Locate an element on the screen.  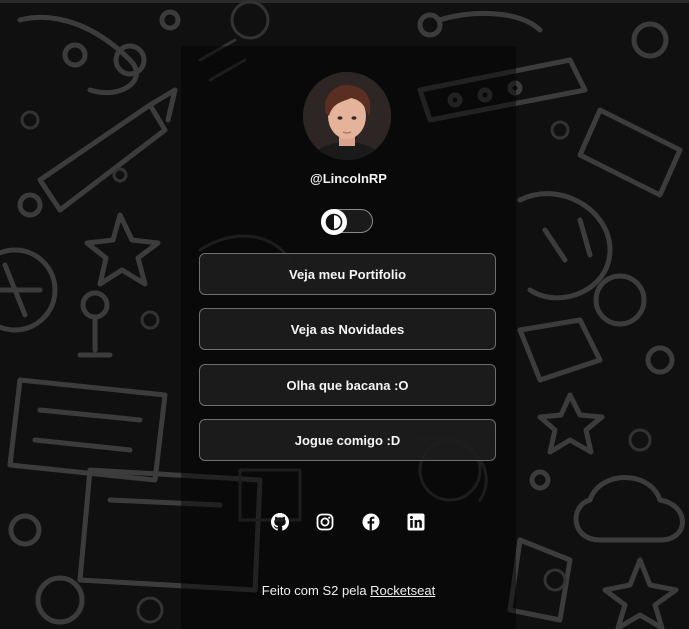
instagram-icon is located at coordinates (325, 522).